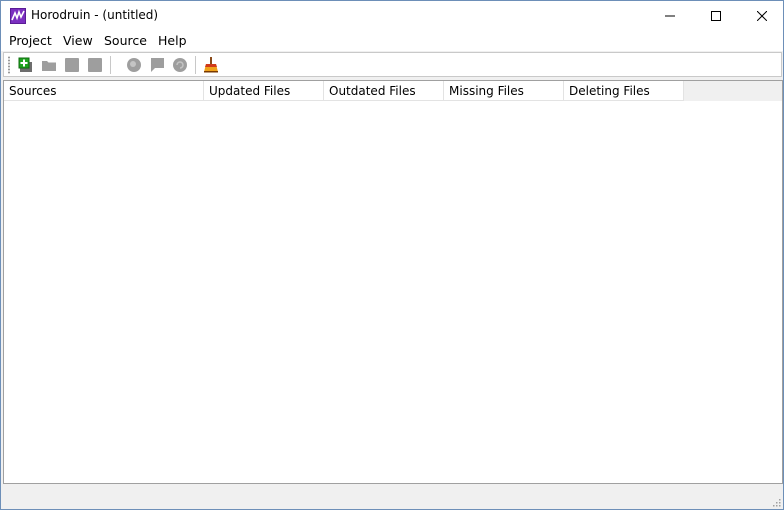 The width and height of the screenshot is (784, 510). I want to click on open-folder-icon, so click(49, 66).